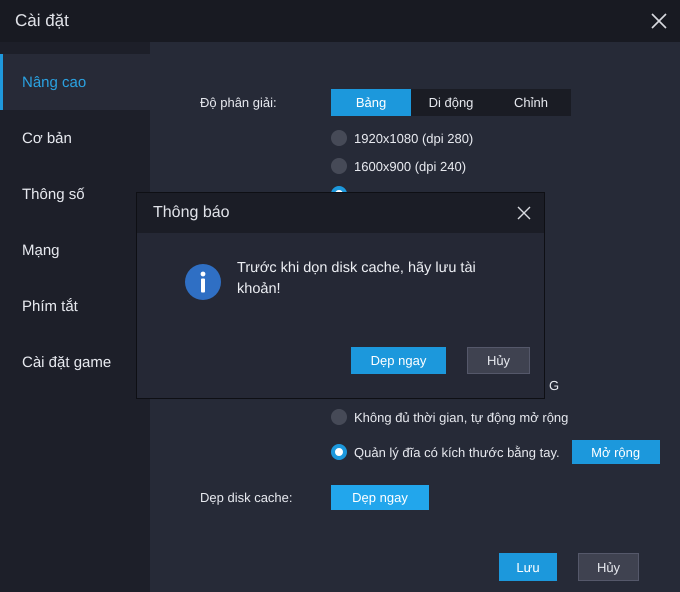  I want to click on radio-label: 1920x1080 (dpi 280), so click(414, 138).